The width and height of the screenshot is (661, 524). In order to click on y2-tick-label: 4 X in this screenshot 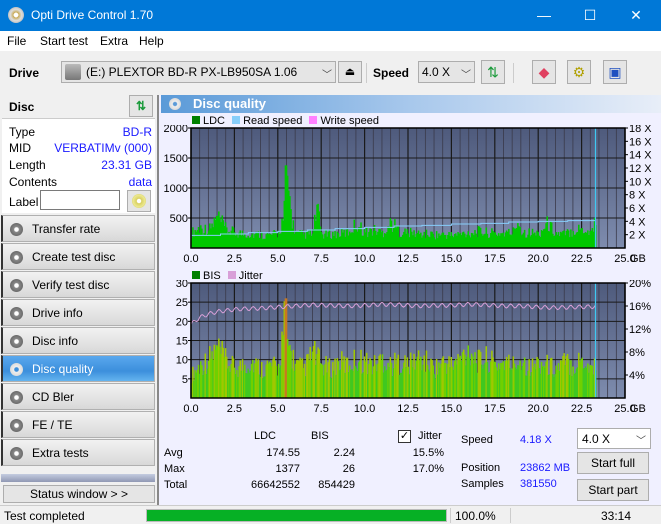, I will do `click(637, 222)`.